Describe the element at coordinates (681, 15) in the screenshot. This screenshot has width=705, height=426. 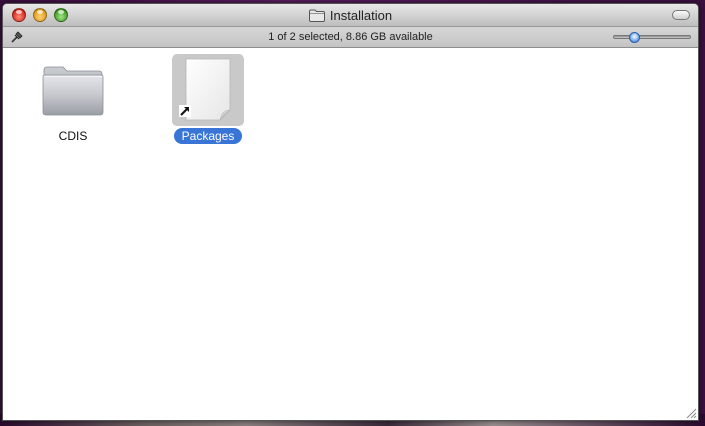
I see `toolbar-toggle-button` at that location.